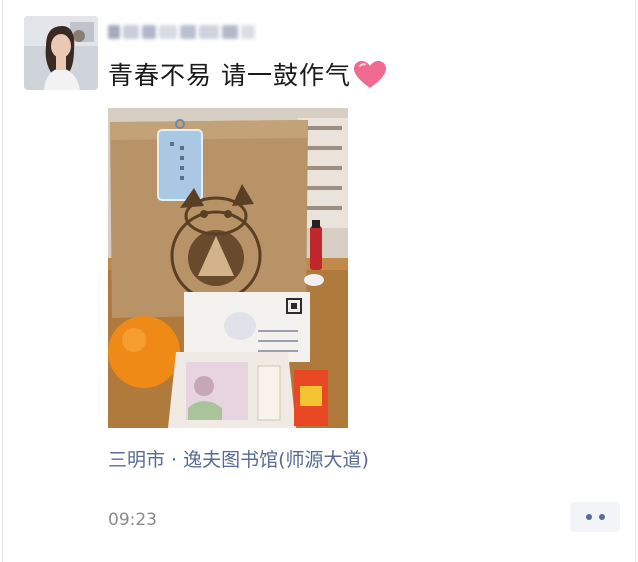 The width and height of the screenshot is (638, 562). I want to click on post-text: 青春不易 请一鼓作气, so click(247, 76).